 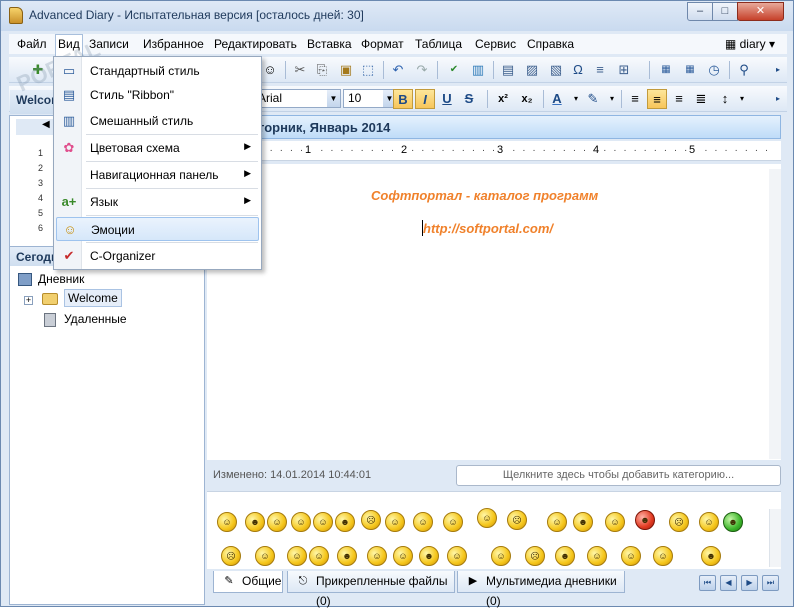 What do you see at coordinates (398, 70) in the screenshot?
I see `undo-icon: ↶` at bounding box center [398, 70].